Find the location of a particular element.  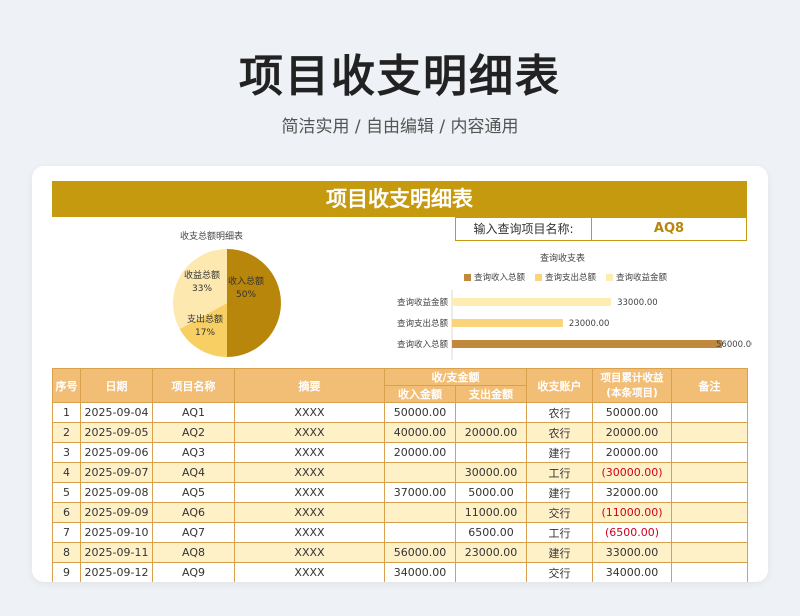

cell-name: AQ3 is located at coordinates (193, 452).